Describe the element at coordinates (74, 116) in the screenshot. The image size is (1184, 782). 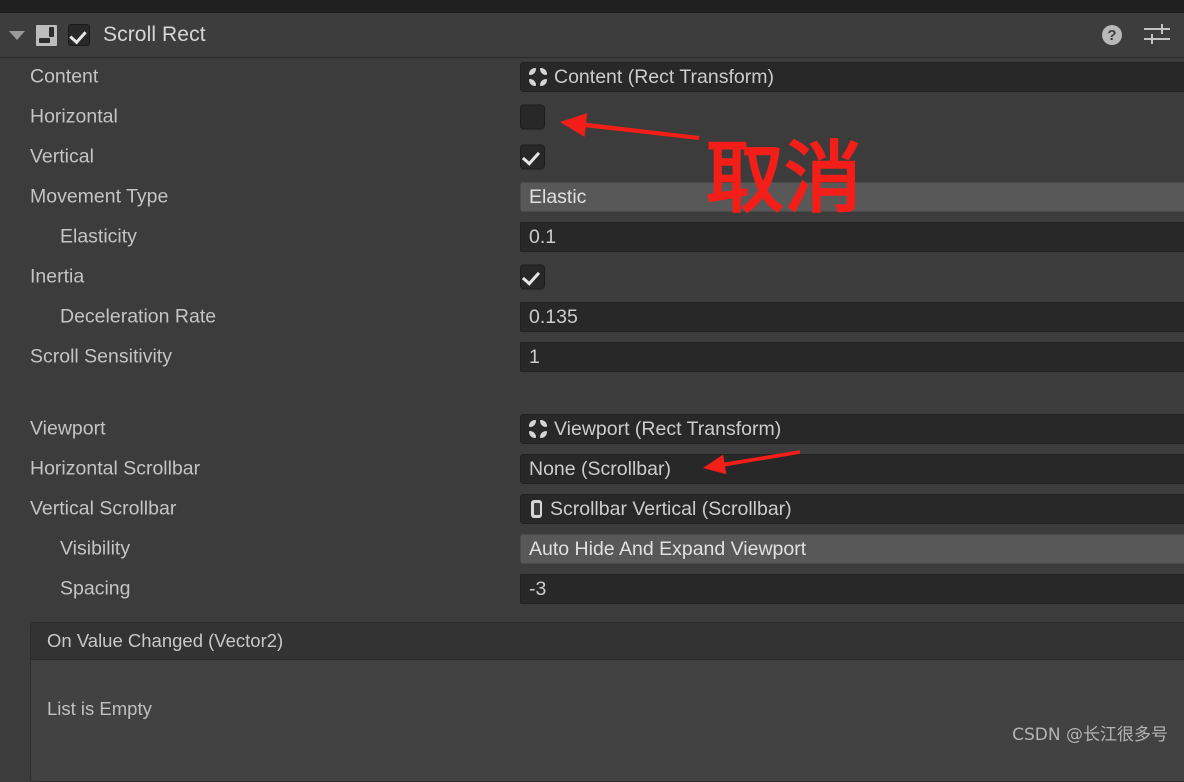
I see `property-label: Horizontal` at that location.